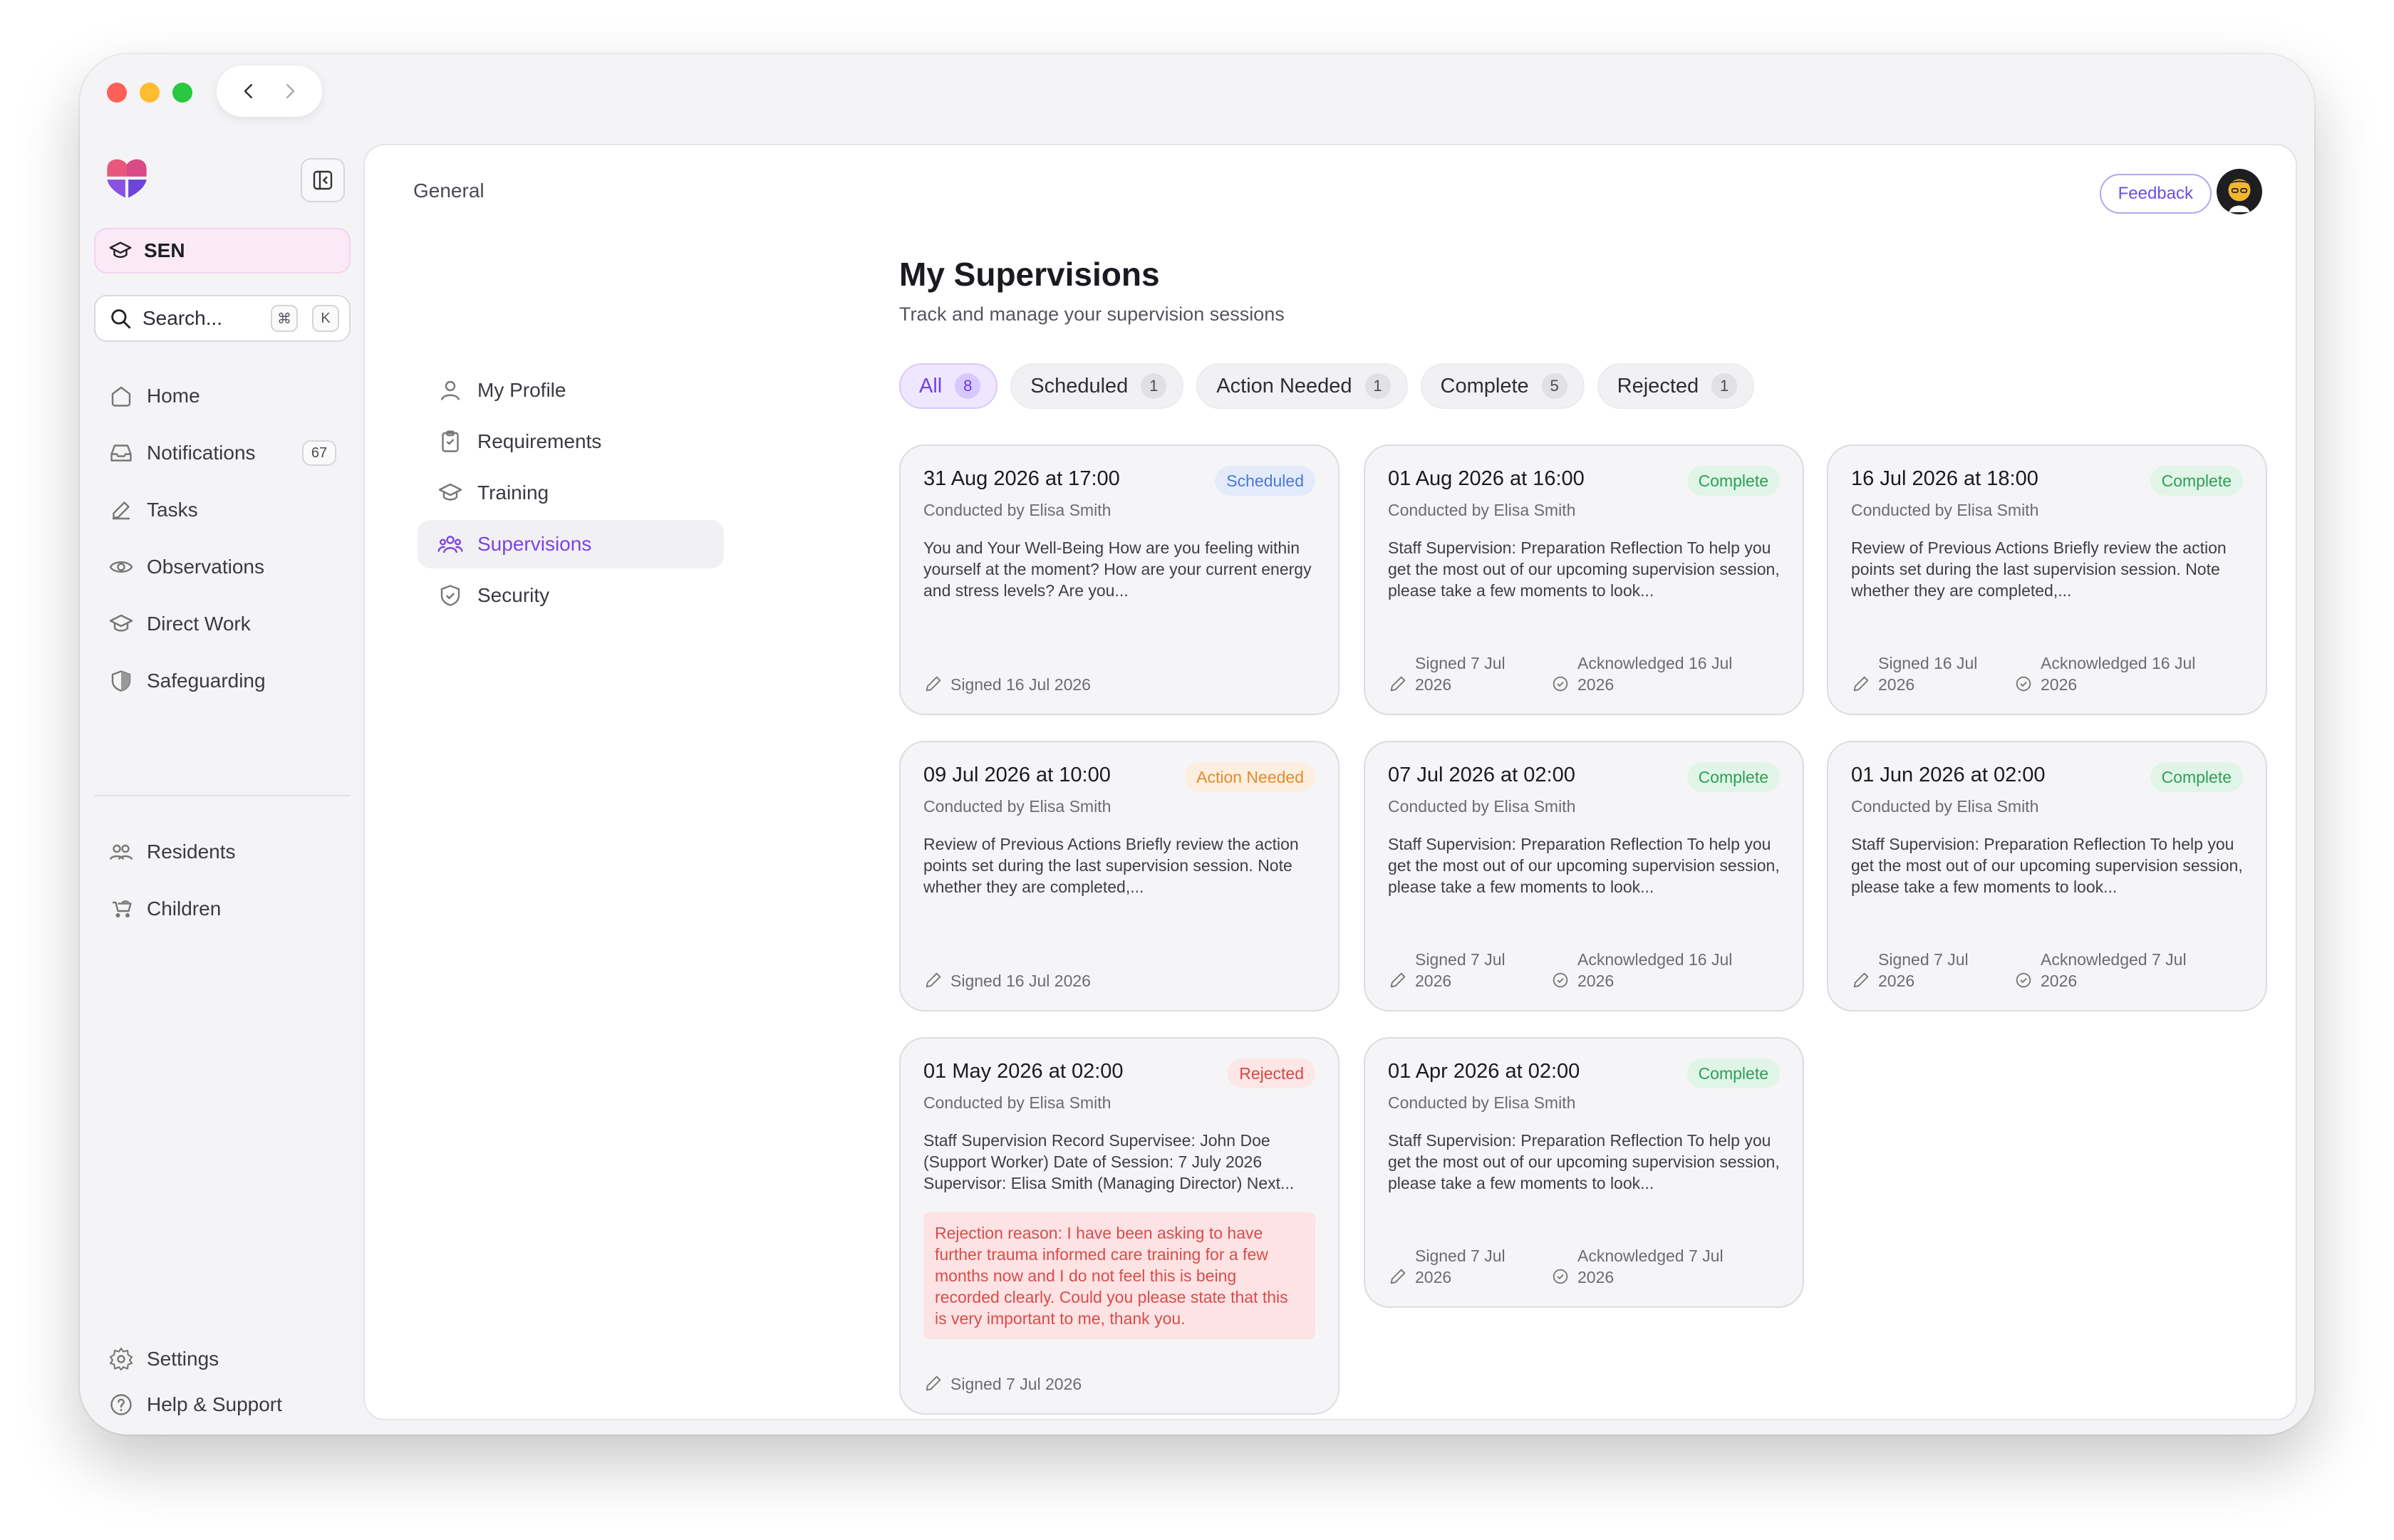  I want to click on collapse-sidebar-button, so click(323, 180).